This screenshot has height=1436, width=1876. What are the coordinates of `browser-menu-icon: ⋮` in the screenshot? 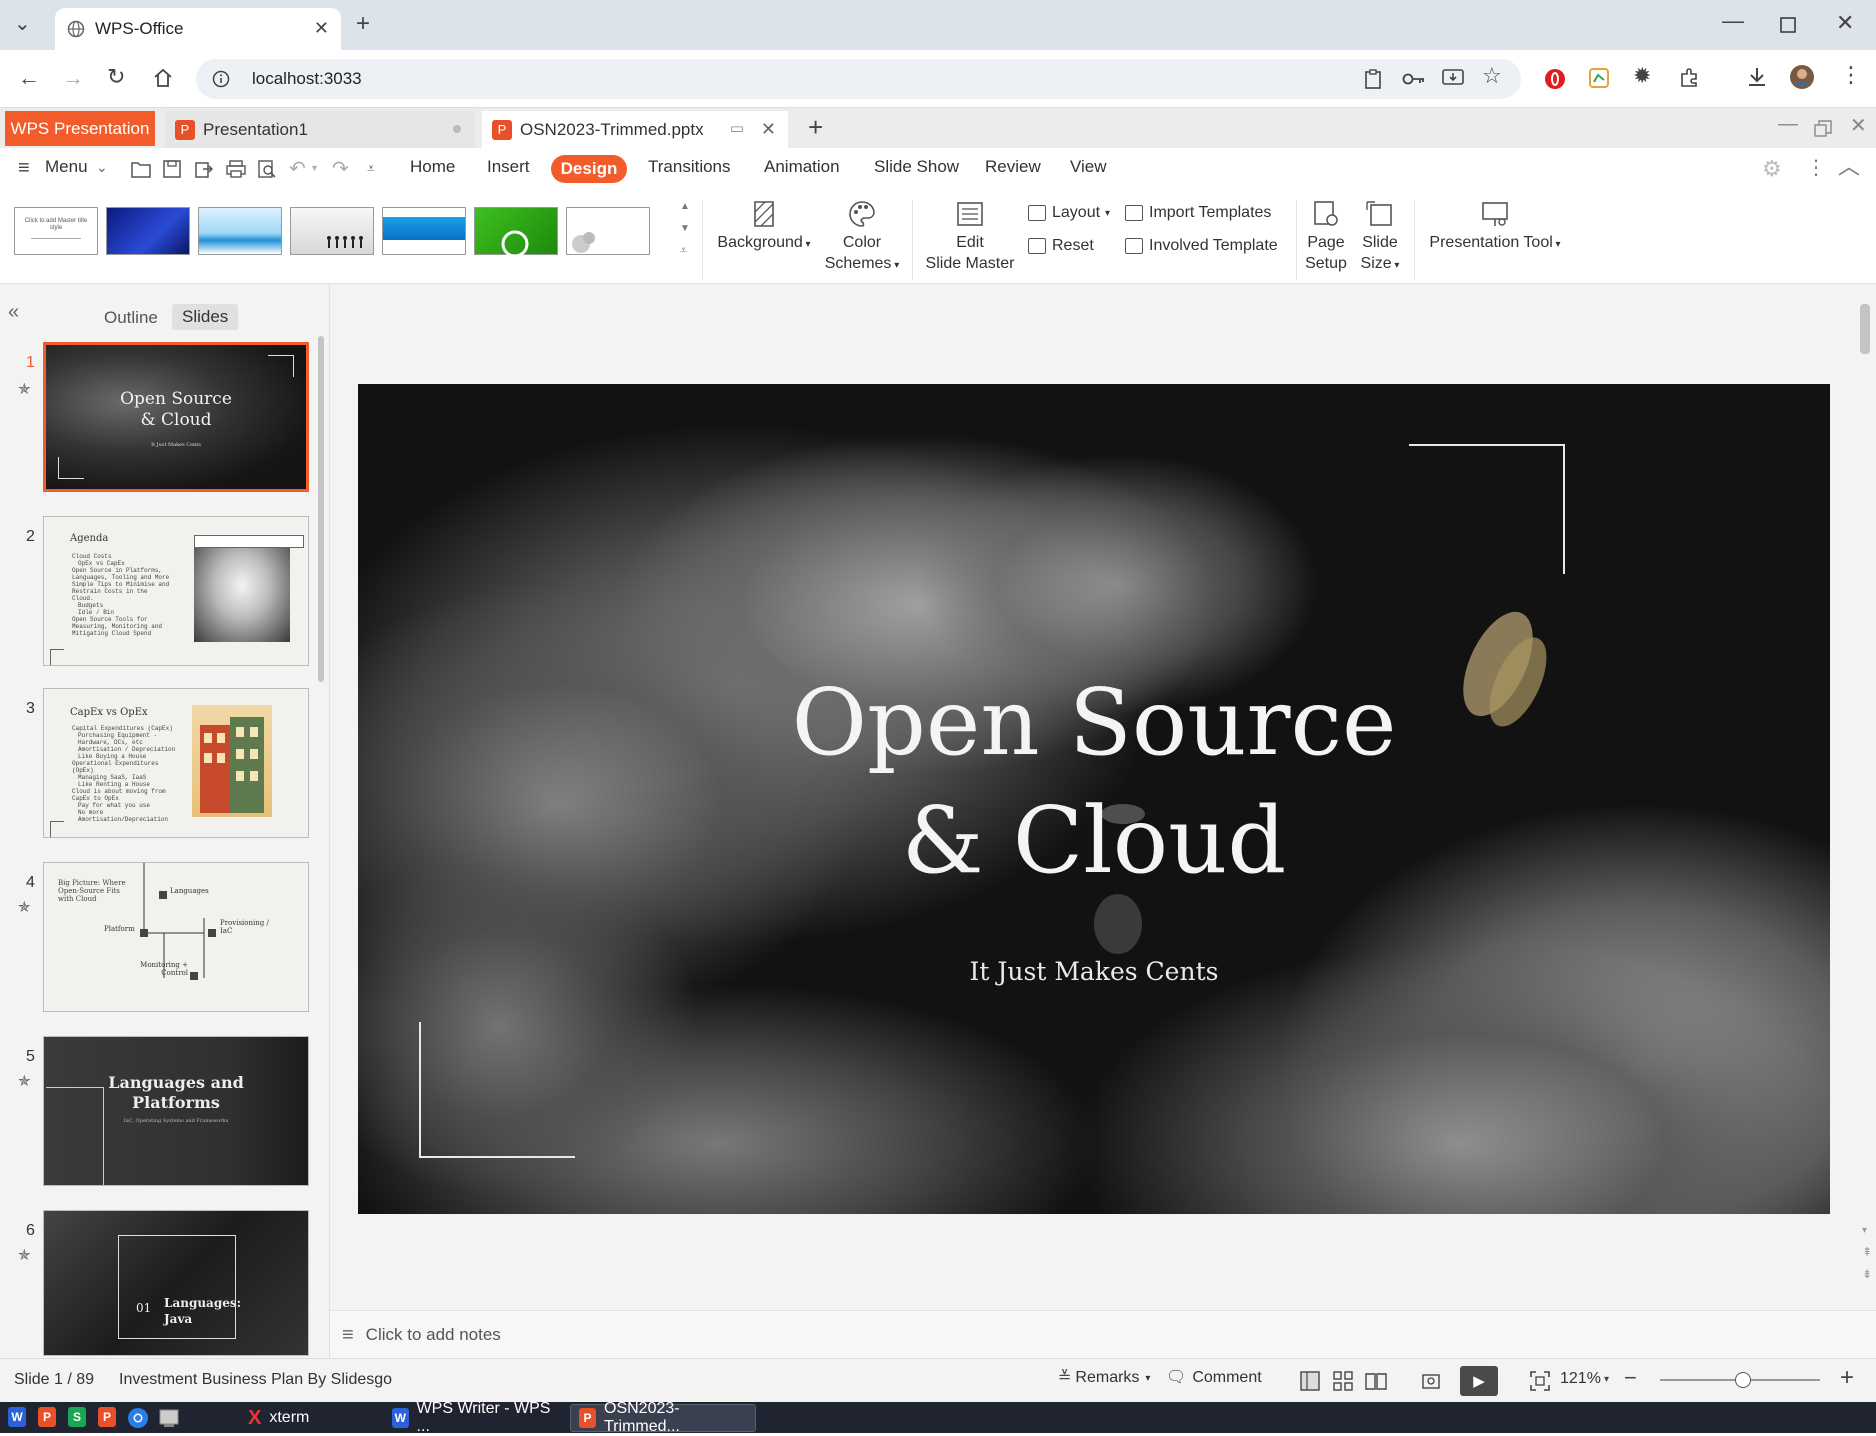 It's located at (1851, 75).